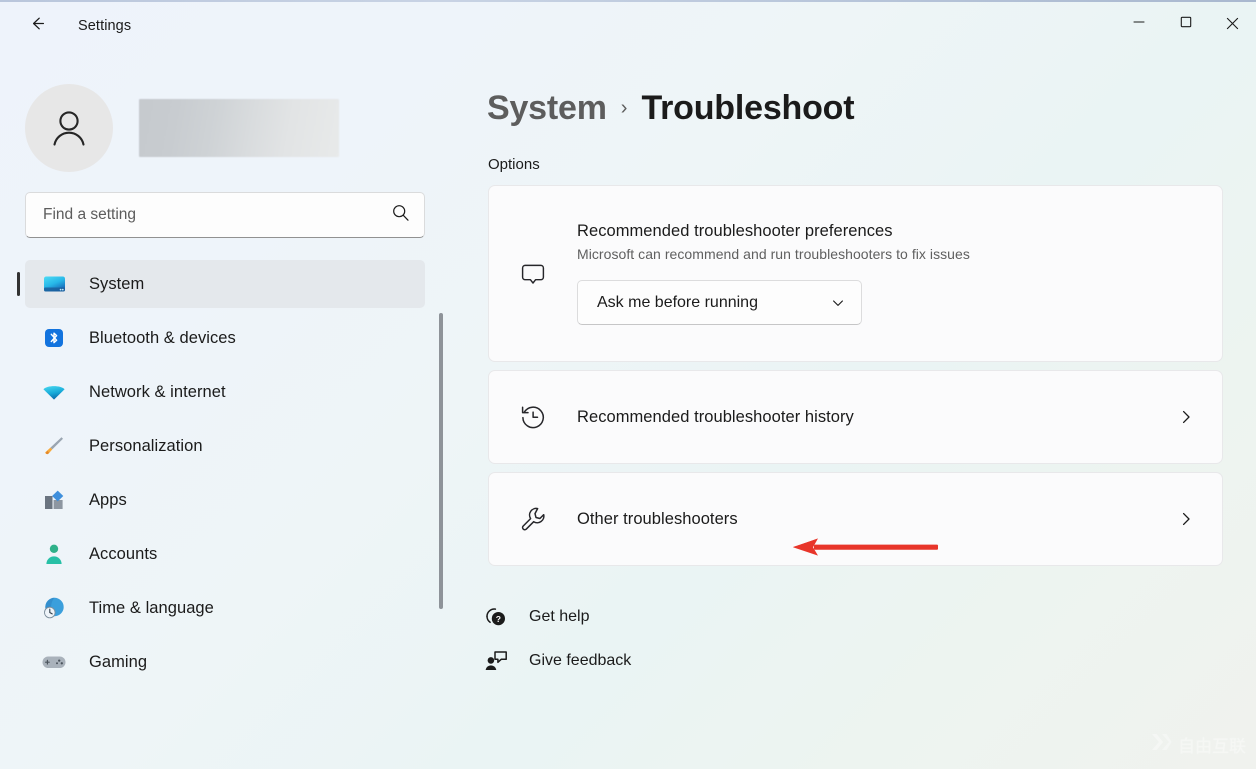 Image resolution: width=1256 pixels, height=769 pixels. Describe the element at coordinates (871, 108) in the screenshot. I see `breadcrumb: System › Troubleshoot` at that location.